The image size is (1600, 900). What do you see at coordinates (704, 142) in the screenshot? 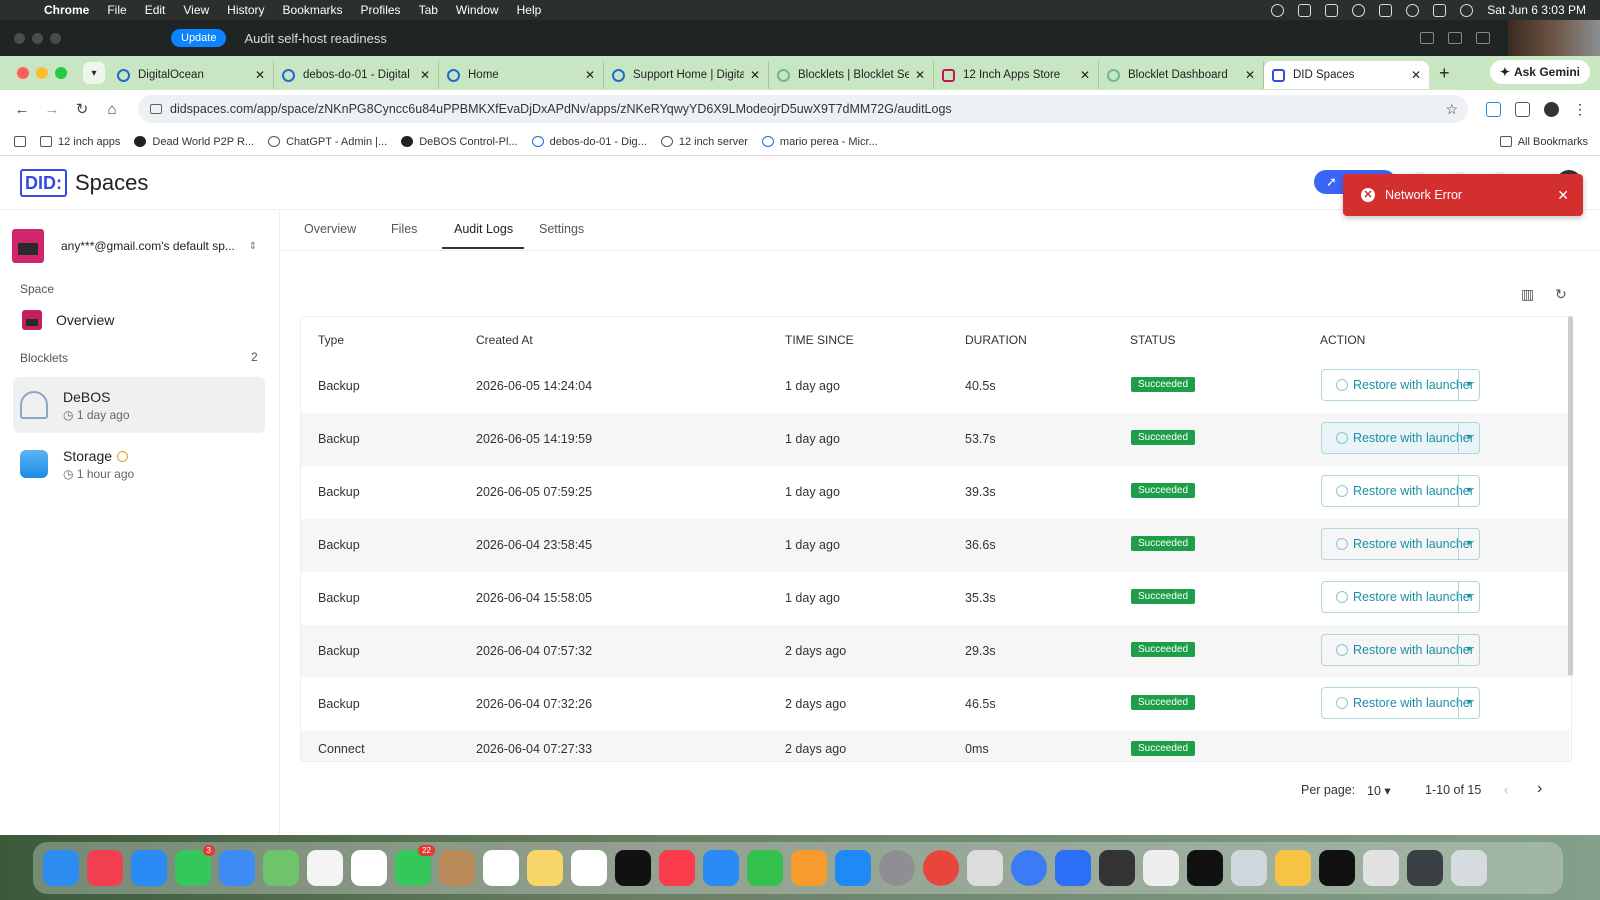
I see `bookmark-12-inch-server: 12 inch server` at bounding box center [704, 142].